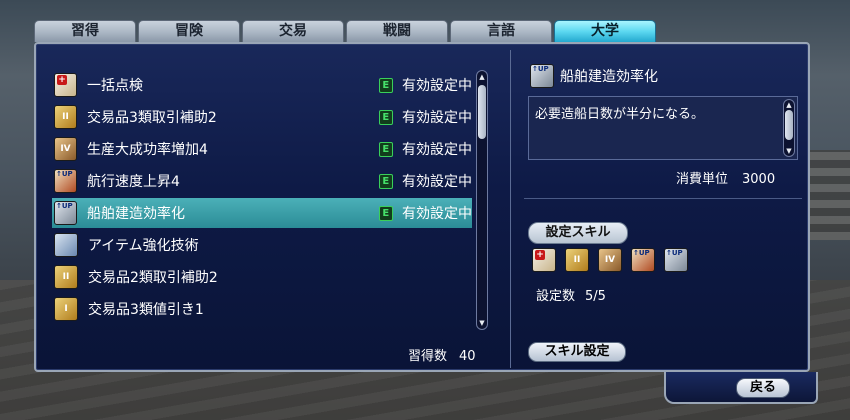 The height and width of the screenshot is (420, 850). I want to click on list-item: I 交易品3類値引き1, so click(262, 309).